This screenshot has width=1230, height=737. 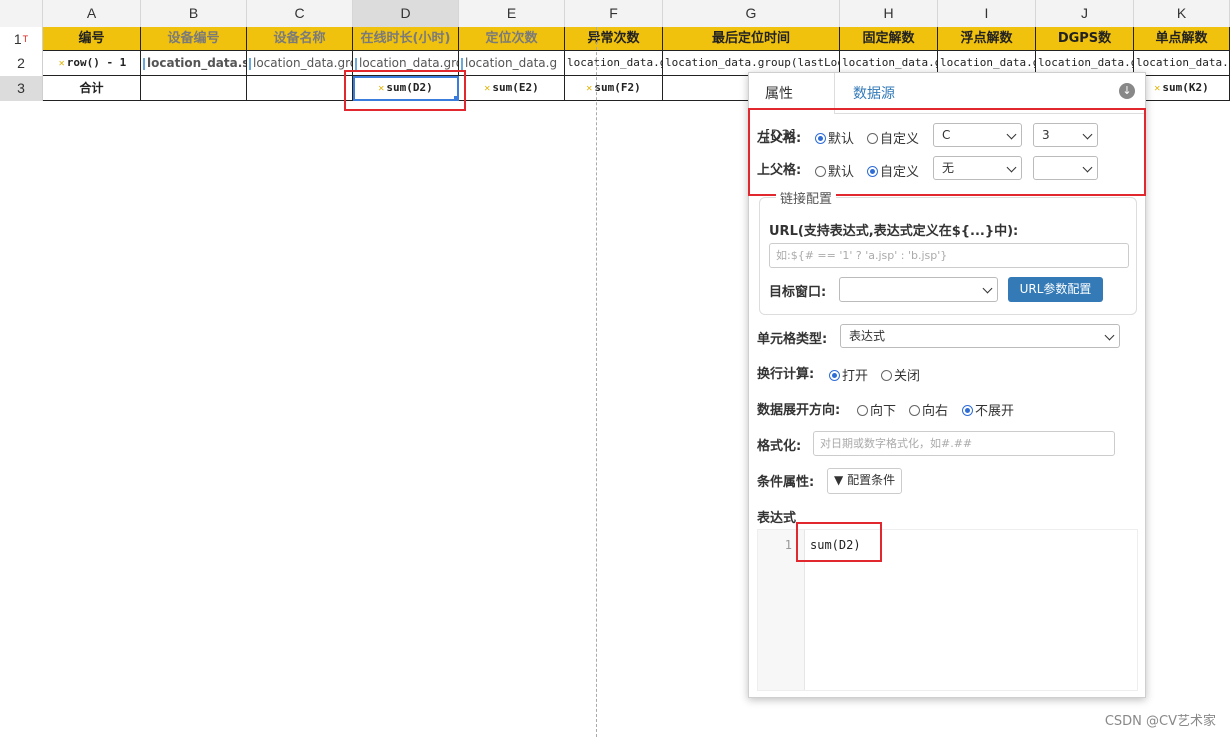 What do you see at coordinates (197, 63) in the screenshot?
I see `cell-b2-text: location_data.sd` at bounding box center [197, 63].